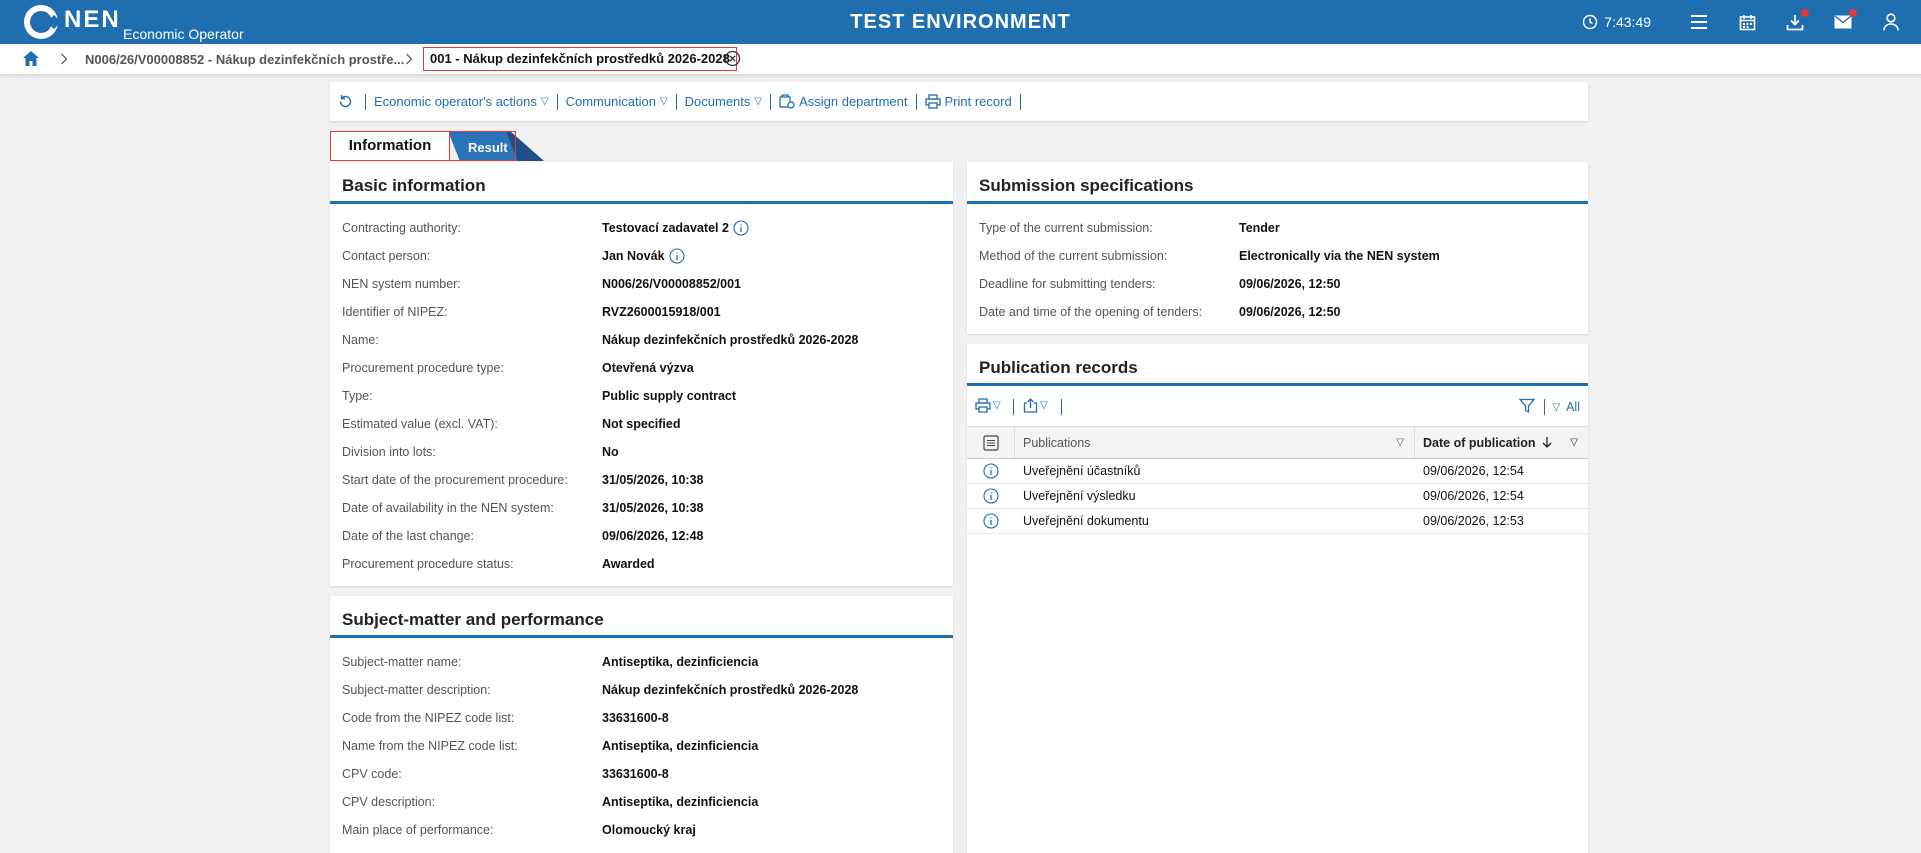  Describe the element at coordinates (991, 442) in the screenshot. I see `column-settings-button` at that location.